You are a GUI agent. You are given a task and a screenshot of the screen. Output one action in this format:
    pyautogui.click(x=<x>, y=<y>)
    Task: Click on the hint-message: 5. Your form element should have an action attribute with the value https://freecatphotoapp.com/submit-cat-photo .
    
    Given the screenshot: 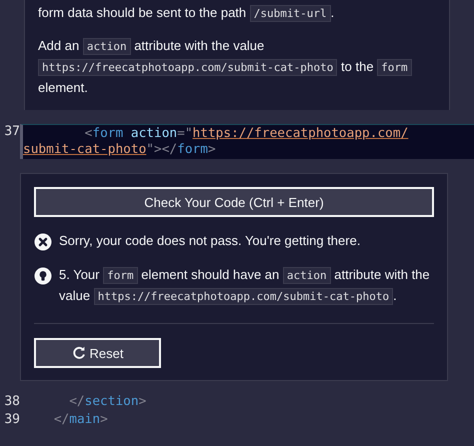 What is the action you would take?
    pyautogui.click(x=245, y=286)
    